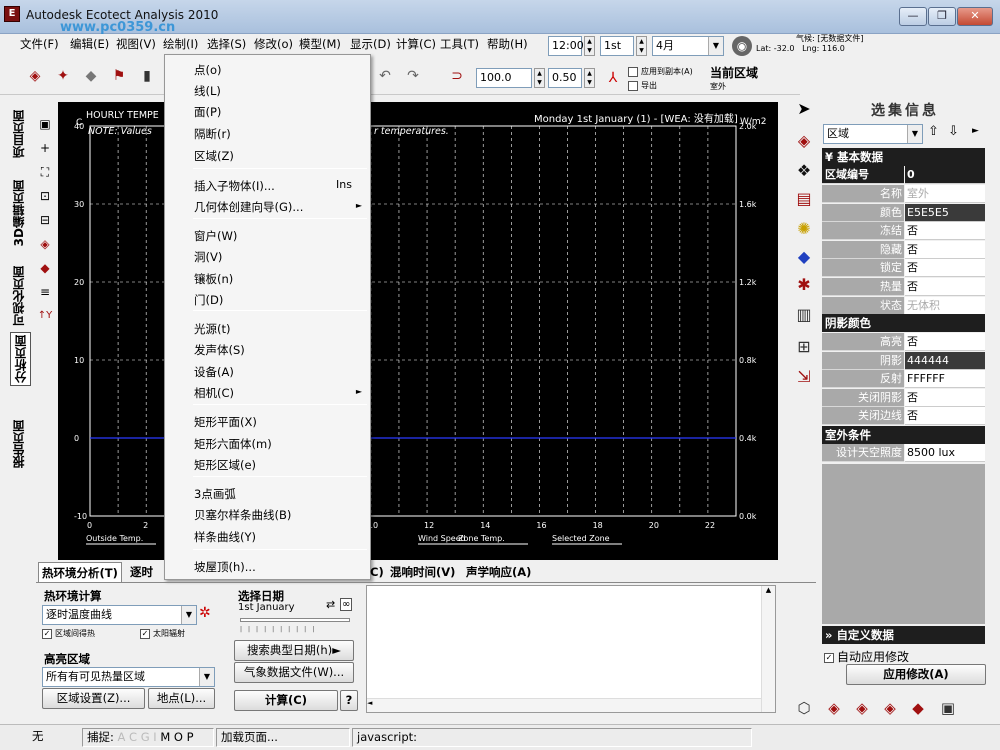 Image resolution: width=1000 pixels, height=750 pixels. Describe the element at coordinates (589, 78) in the screenshot. I see `value2-spinner: ▲ ▼` at that location.